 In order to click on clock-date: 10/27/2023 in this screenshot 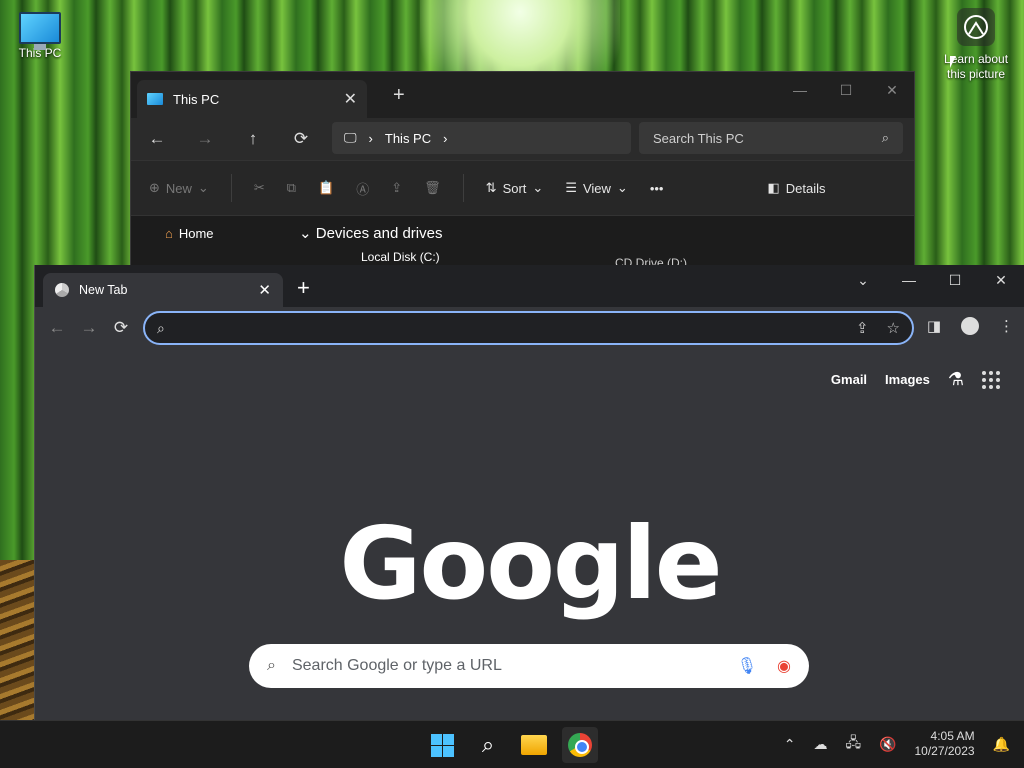, I will do `click(944, 751)`.